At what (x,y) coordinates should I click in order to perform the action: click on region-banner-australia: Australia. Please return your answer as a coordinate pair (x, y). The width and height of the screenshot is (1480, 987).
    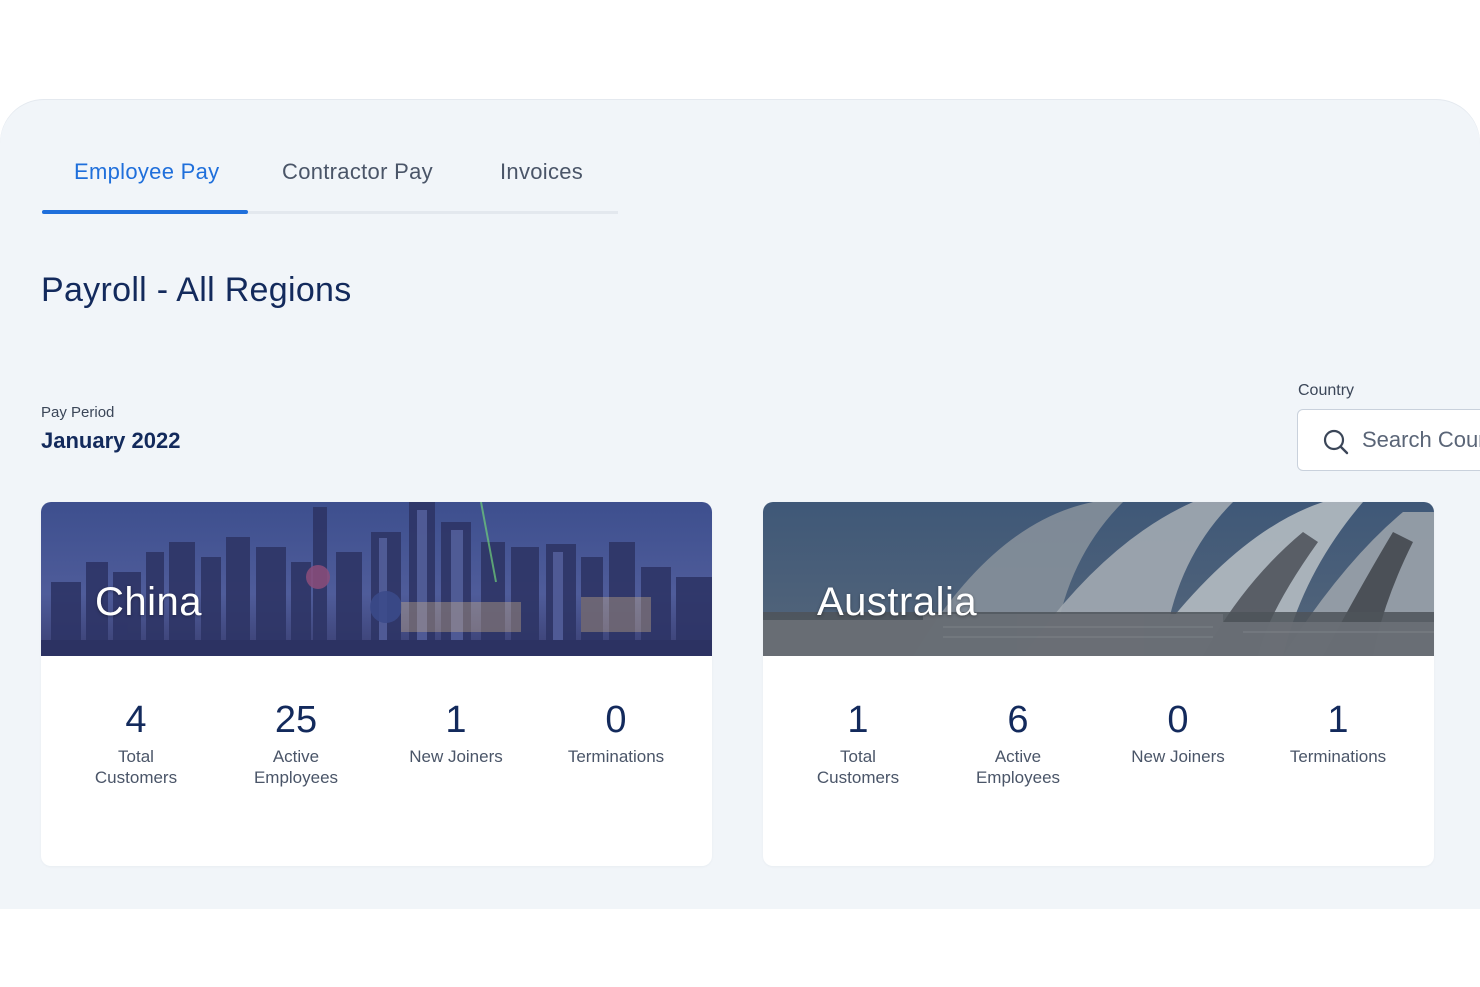
    Looking at the image, I should click on (1098, 579).